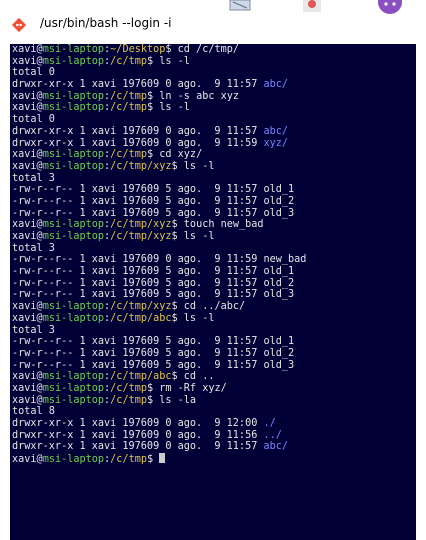  Describe the element at coordinates (214, 249) in the screenshot. I see `output-line: total 3` at that location.